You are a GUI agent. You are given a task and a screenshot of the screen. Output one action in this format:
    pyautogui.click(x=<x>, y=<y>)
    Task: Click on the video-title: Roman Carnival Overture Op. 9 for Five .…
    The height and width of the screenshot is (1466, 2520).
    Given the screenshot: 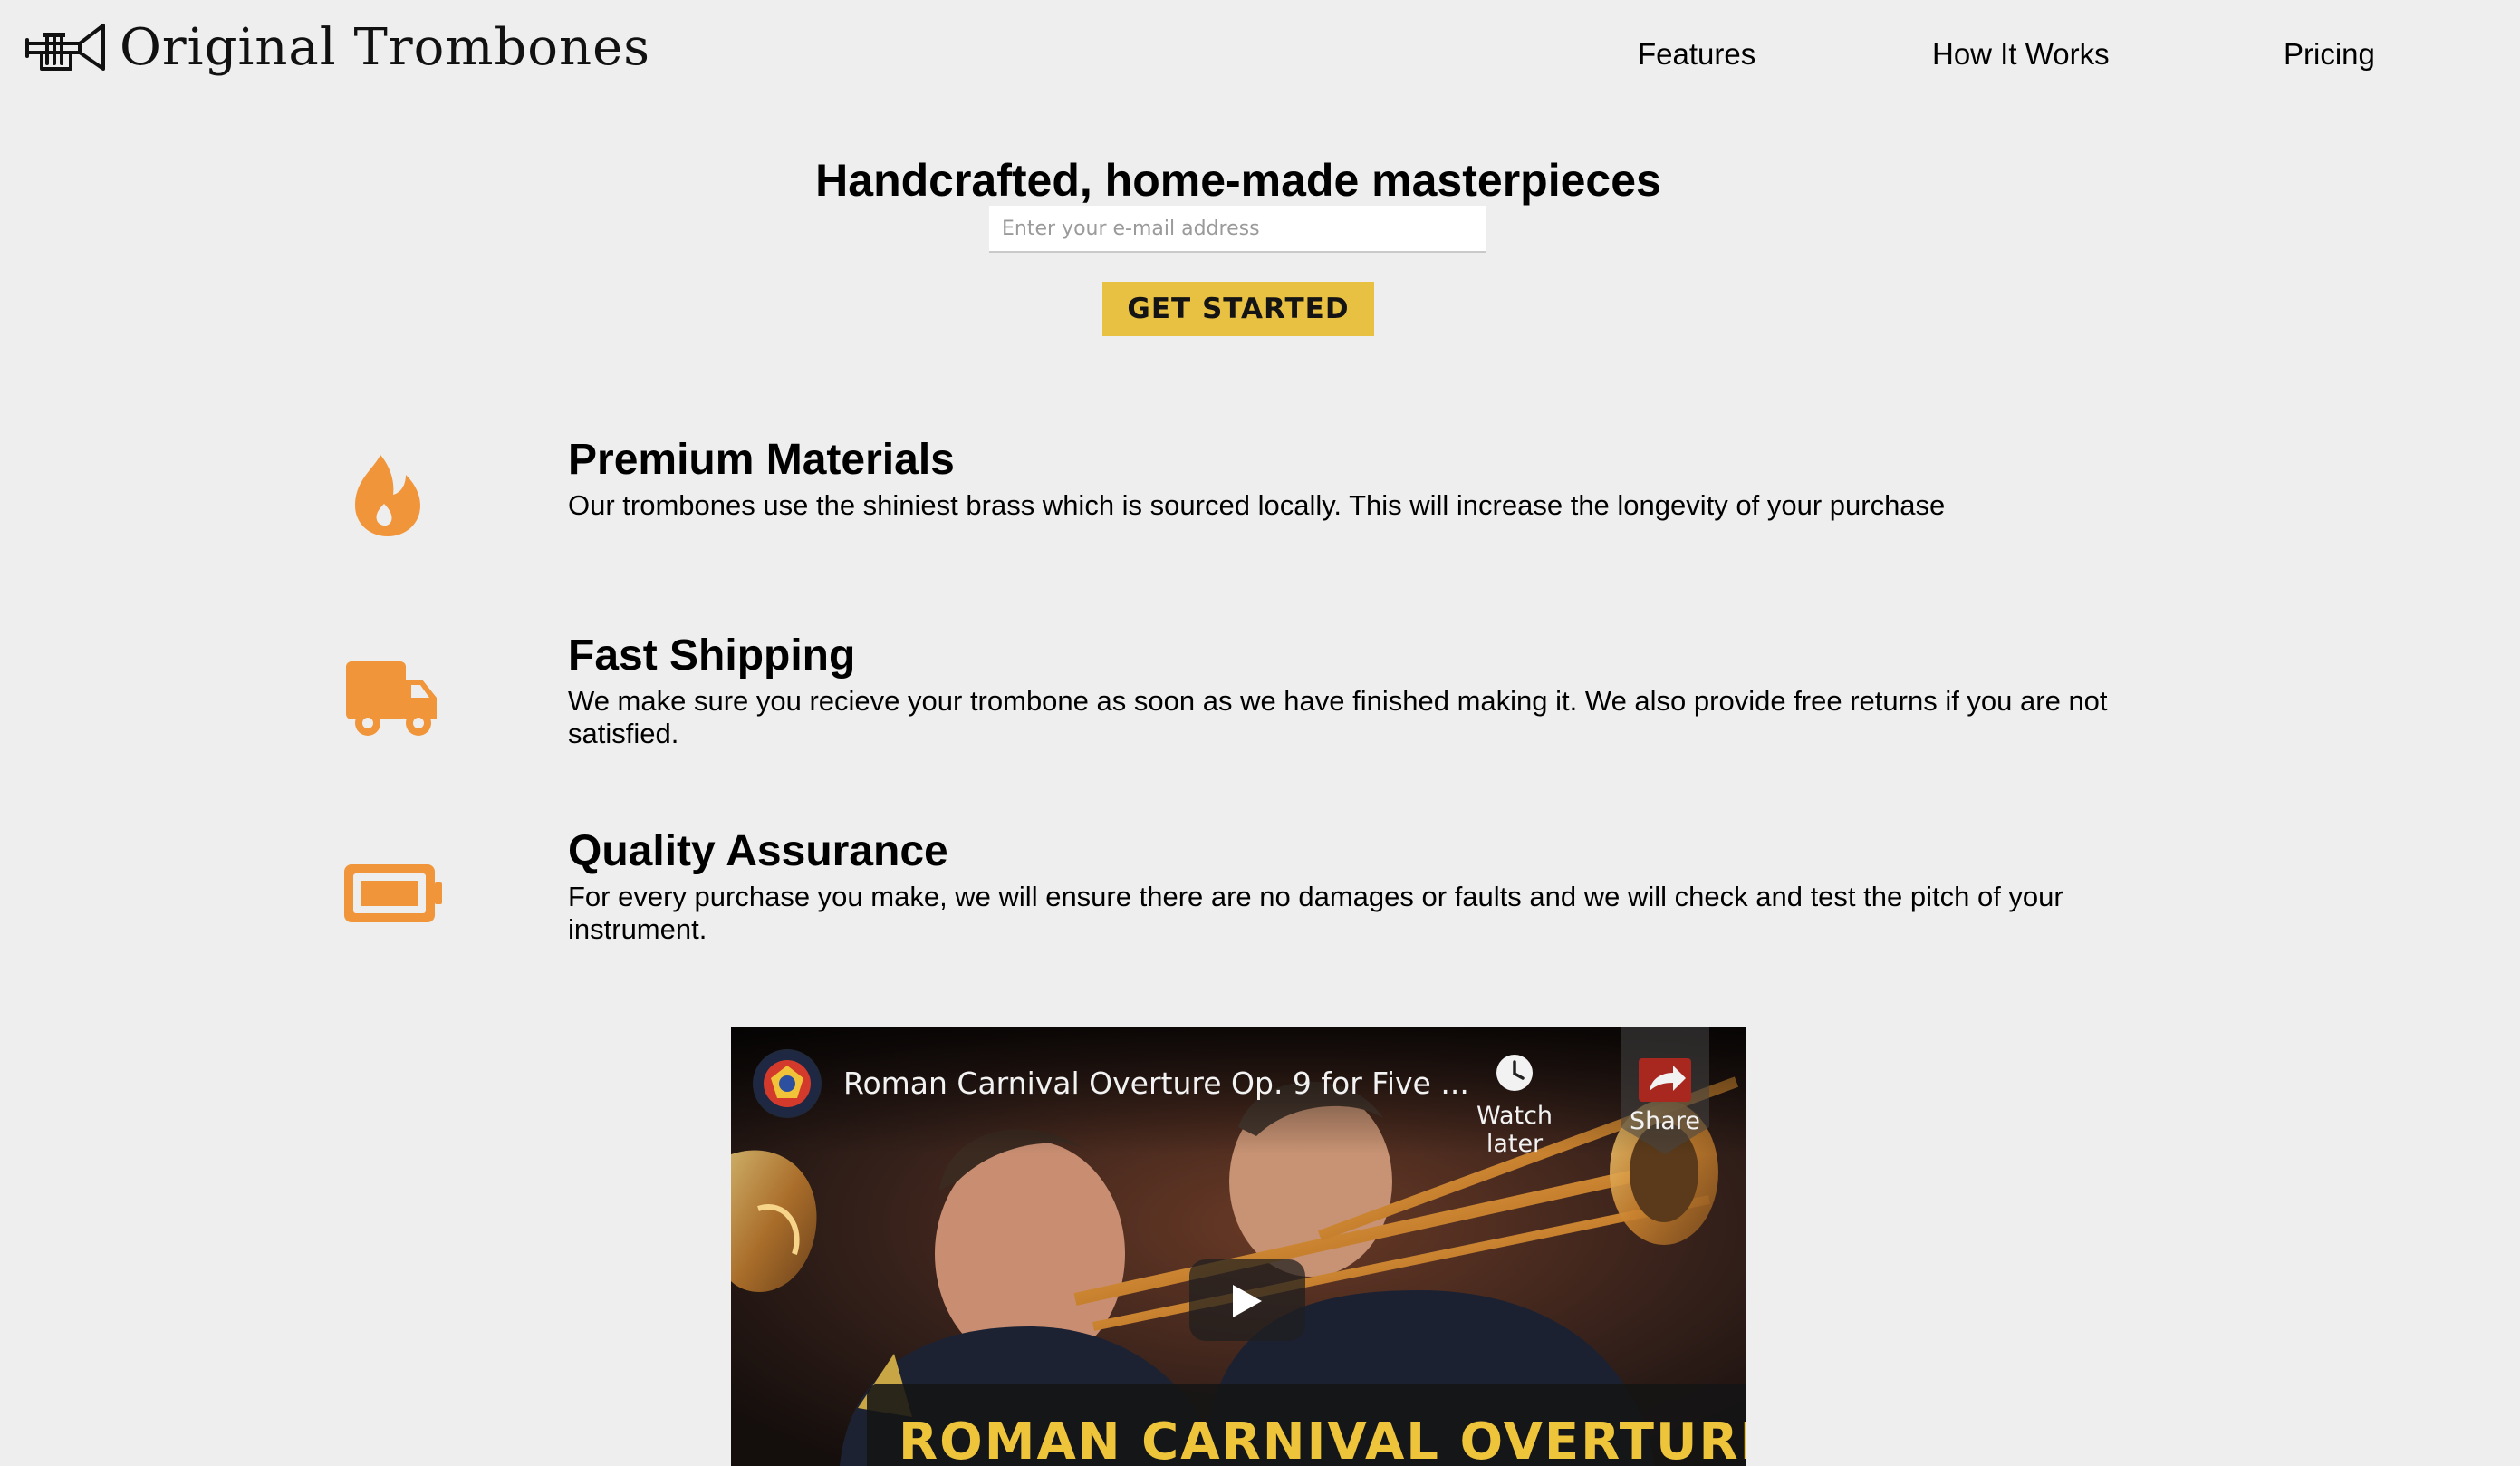 What is the action you would take?
    pyautogui.click(x=1156, y=1083)
    